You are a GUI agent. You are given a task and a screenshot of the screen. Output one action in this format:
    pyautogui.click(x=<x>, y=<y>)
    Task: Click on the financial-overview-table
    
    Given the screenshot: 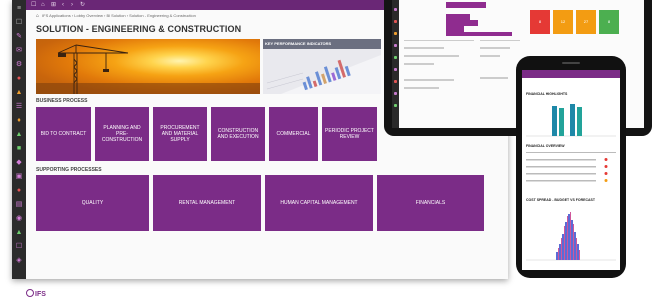 What is the action you would take?
    pyautogui.click(x=571, y=167)
    